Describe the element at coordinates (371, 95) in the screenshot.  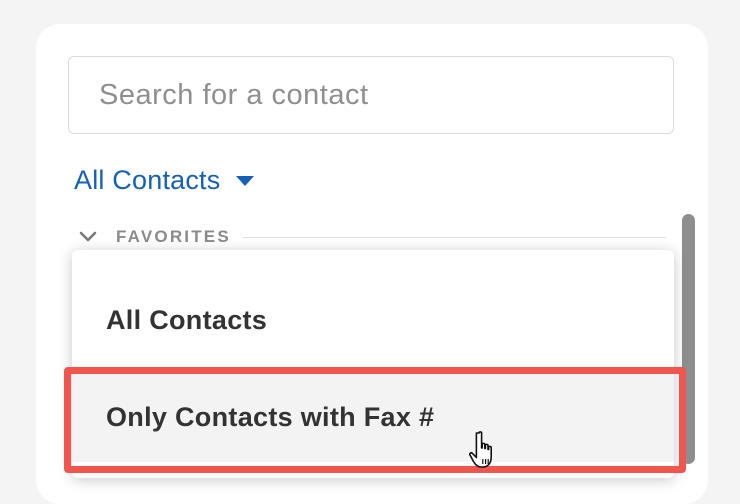
I see `search-input` at that location.